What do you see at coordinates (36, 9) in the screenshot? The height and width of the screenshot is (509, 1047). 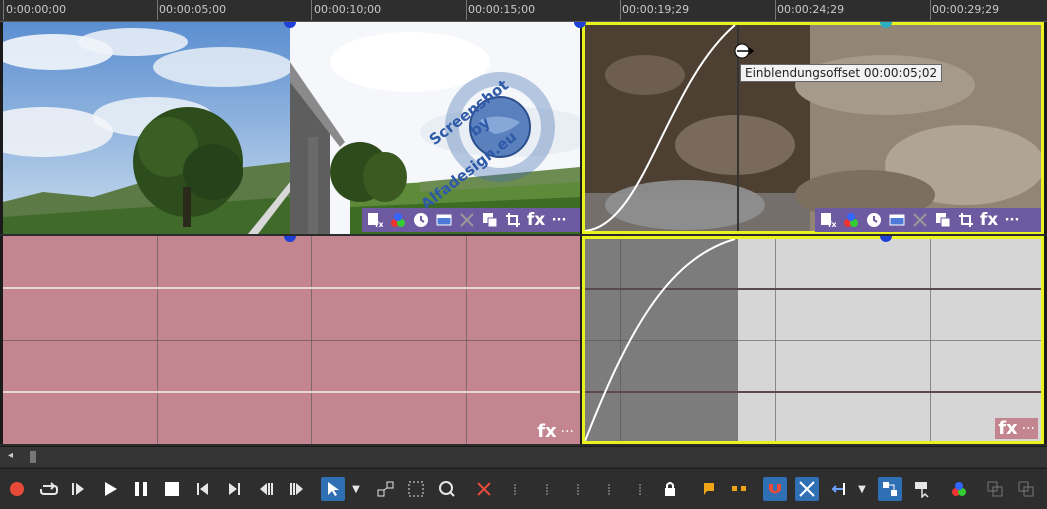 I see `ruler-label: 0:00:00;00` at bounding box center [36, 9].